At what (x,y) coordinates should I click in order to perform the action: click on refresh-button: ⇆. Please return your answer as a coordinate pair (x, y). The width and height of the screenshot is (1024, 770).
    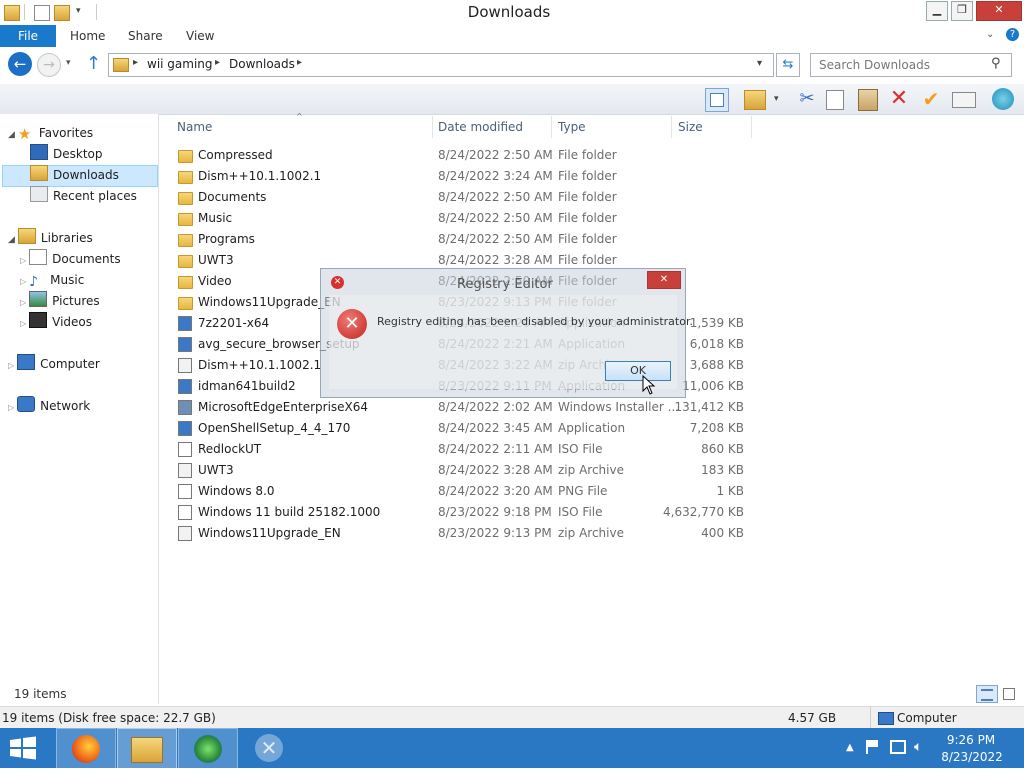
    Looking at the image, I should click on (788, 65).